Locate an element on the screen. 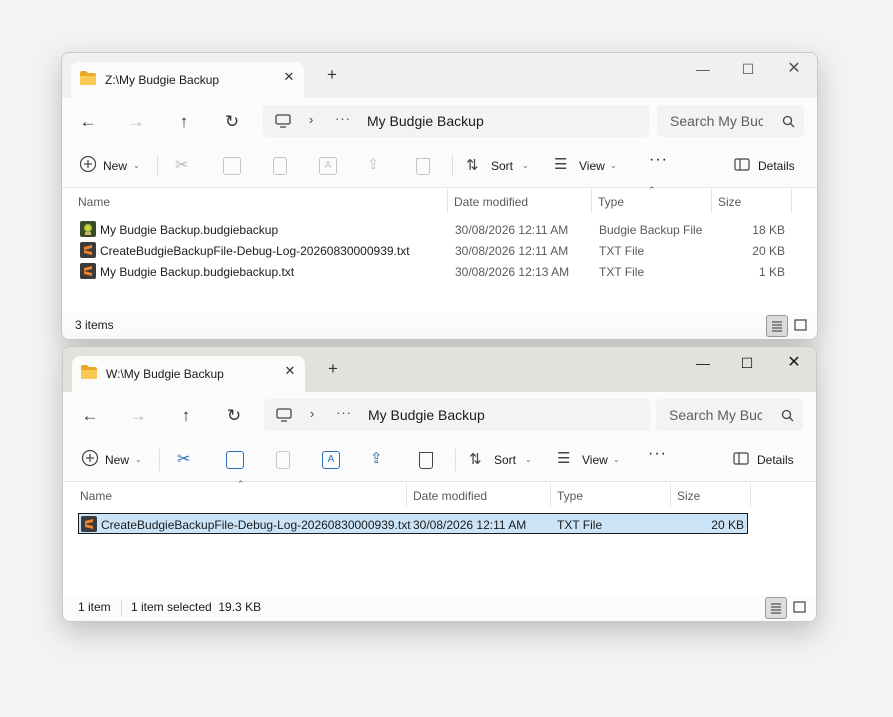 This screenshot has width=893, height=717. tiles-view-icon is located at coordinates (800, 325).